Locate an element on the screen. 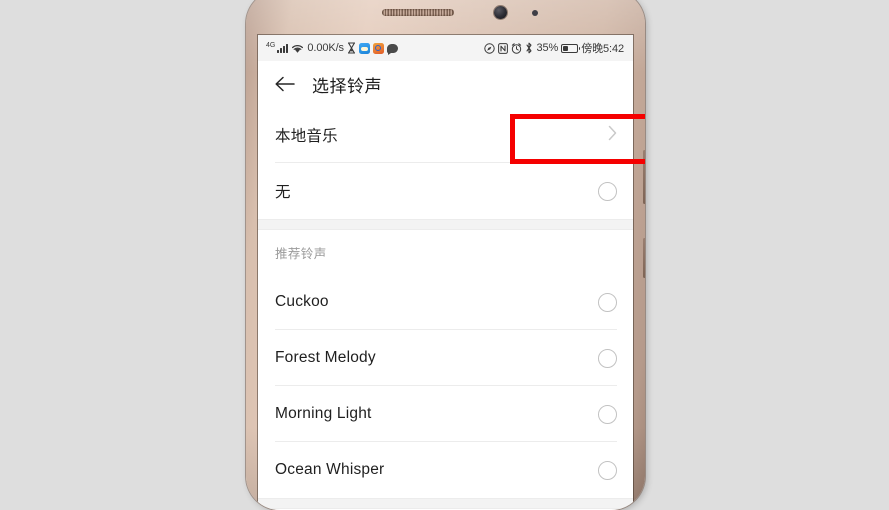  page-title: 选择铃声 is located at coordinates (347, 86).